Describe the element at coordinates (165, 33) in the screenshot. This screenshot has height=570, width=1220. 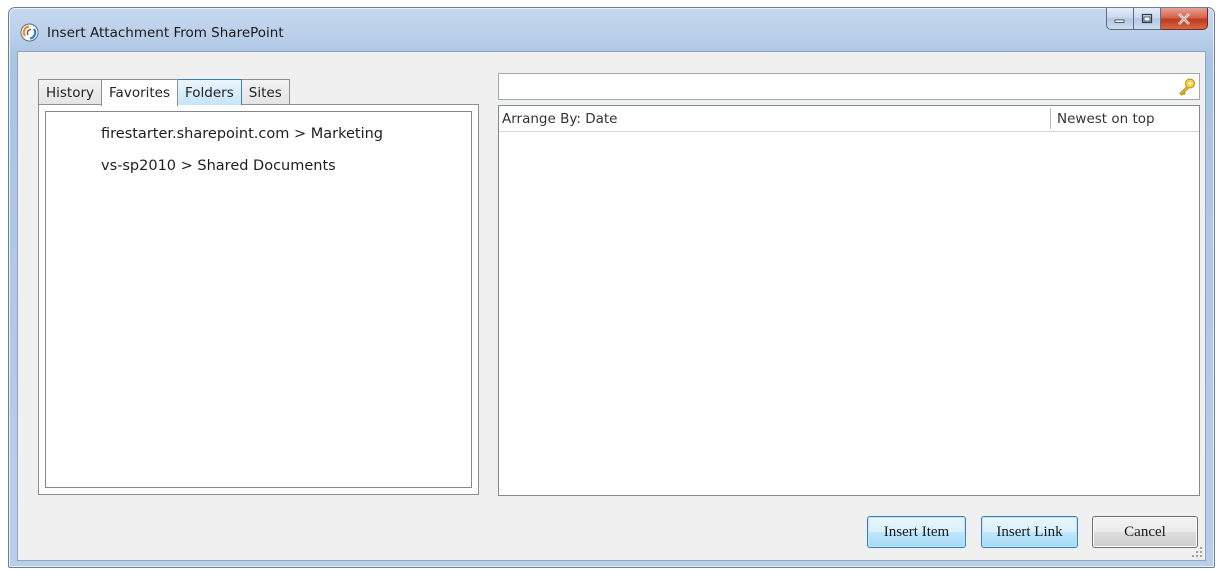
I see `window-title: Insert Attachment From SharePoint` at that location.